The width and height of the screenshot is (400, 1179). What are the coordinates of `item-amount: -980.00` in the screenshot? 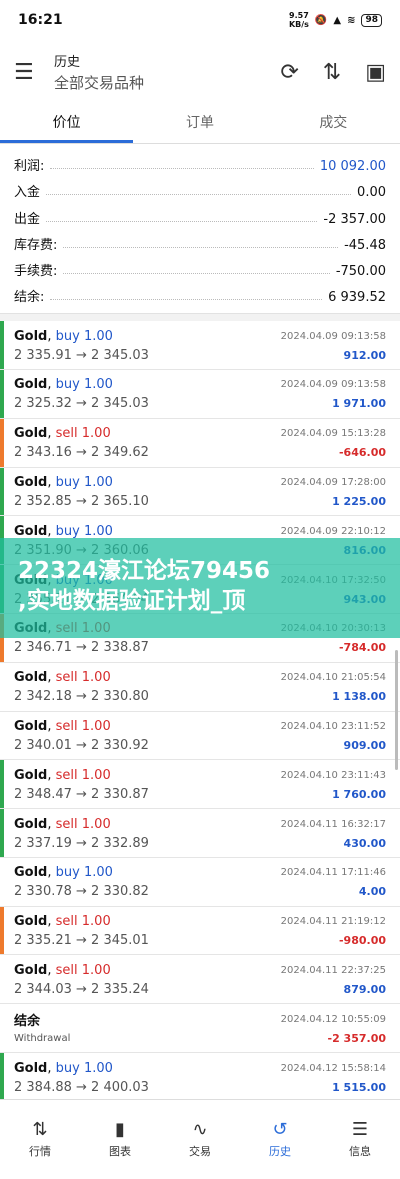 It's located at (362, 941).